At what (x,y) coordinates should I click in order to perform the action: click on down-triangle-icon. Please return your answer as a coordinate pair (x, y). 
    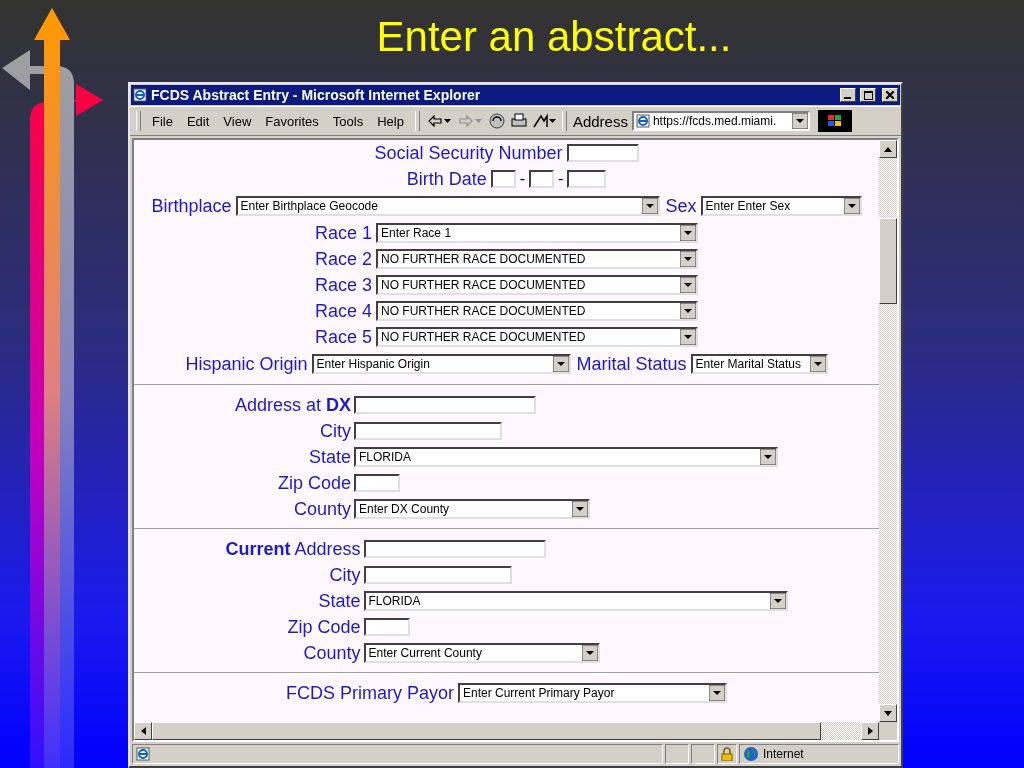
    Looking at the image, I should click on (888, 713).